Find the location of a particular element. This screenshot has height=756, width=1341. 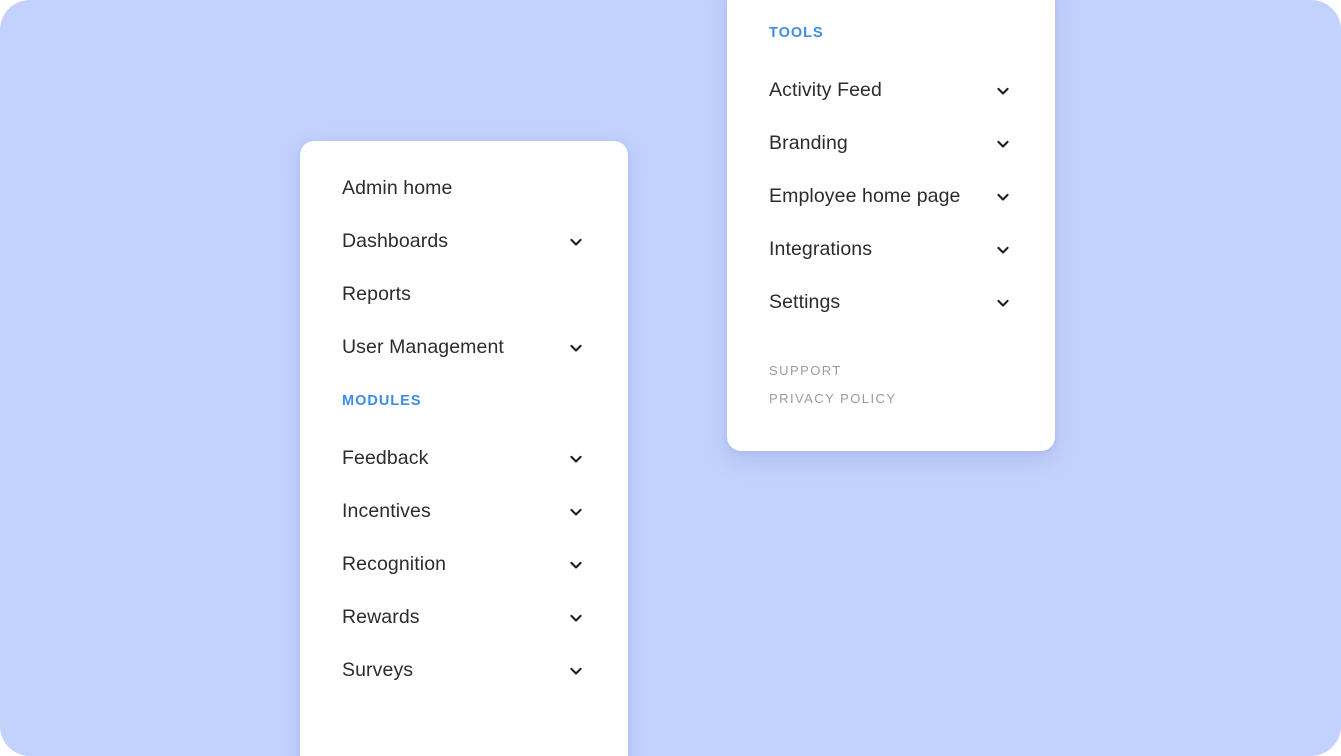

nav-item-activity-feed: Activity Feed is located at coordinates (891, 91).